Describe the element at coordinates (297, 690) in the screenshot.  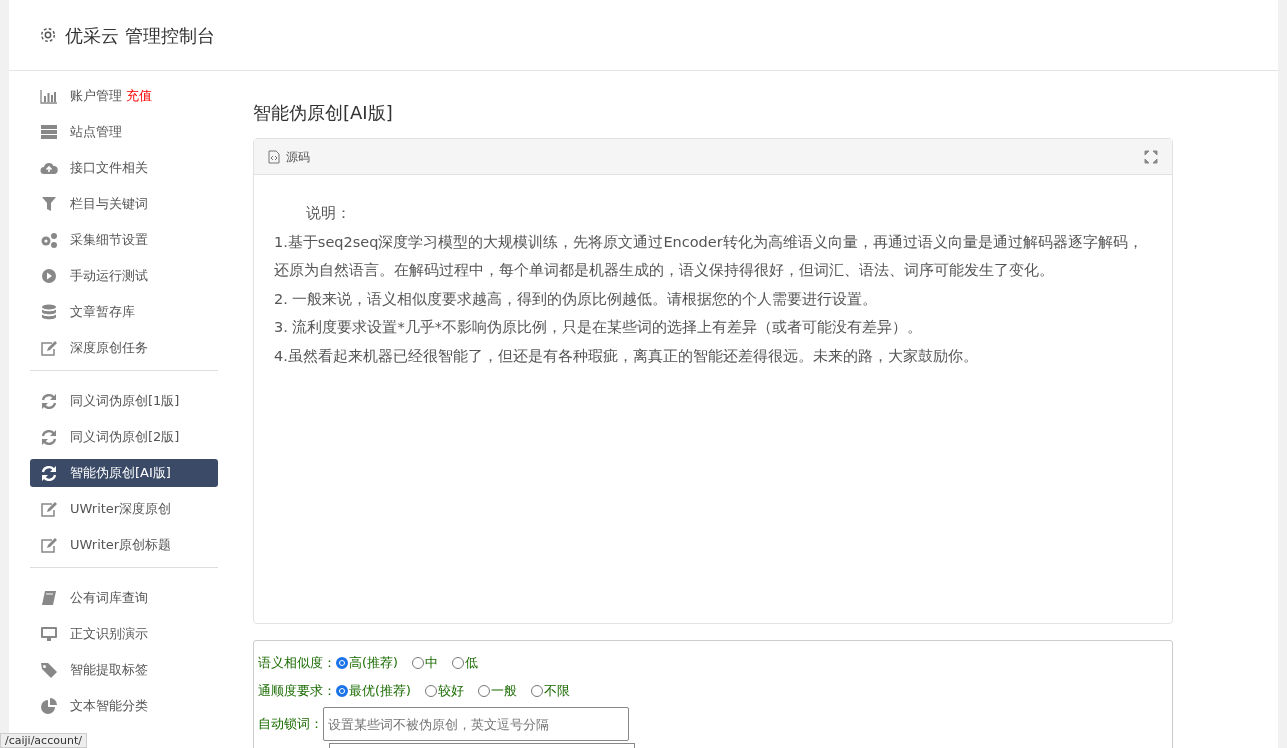
I see `option-label: 通顺度要求：` at that location.